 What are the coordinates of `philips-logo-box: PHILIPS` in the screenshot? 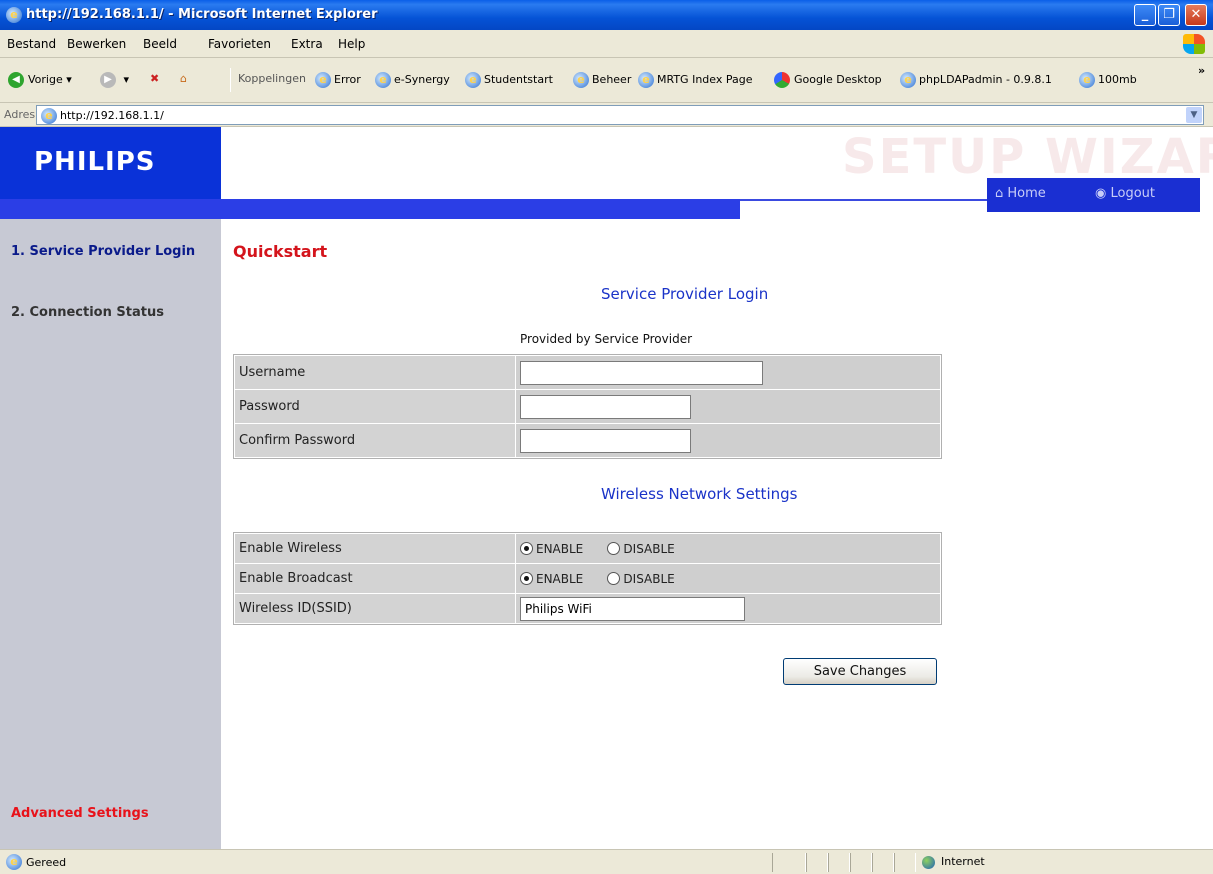 It's located at (110, 163).